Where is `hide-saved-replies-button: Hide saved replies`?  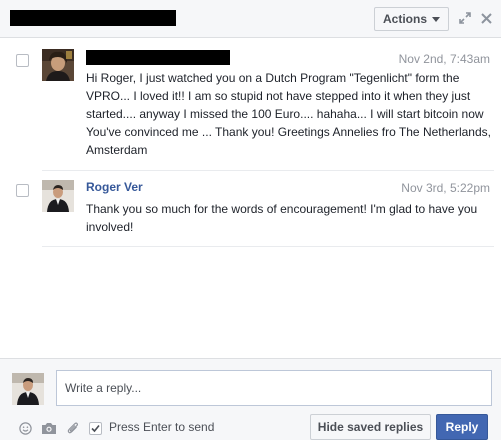
hide-saved-replies-button: Hide saved replies is located at coordinates (370, 427).